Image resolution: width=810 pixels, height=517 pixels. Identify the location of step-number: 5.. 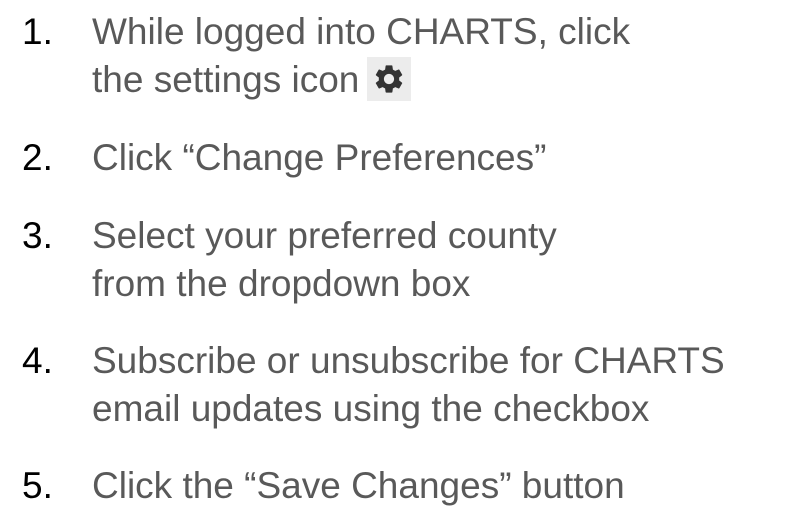
(37, 485).